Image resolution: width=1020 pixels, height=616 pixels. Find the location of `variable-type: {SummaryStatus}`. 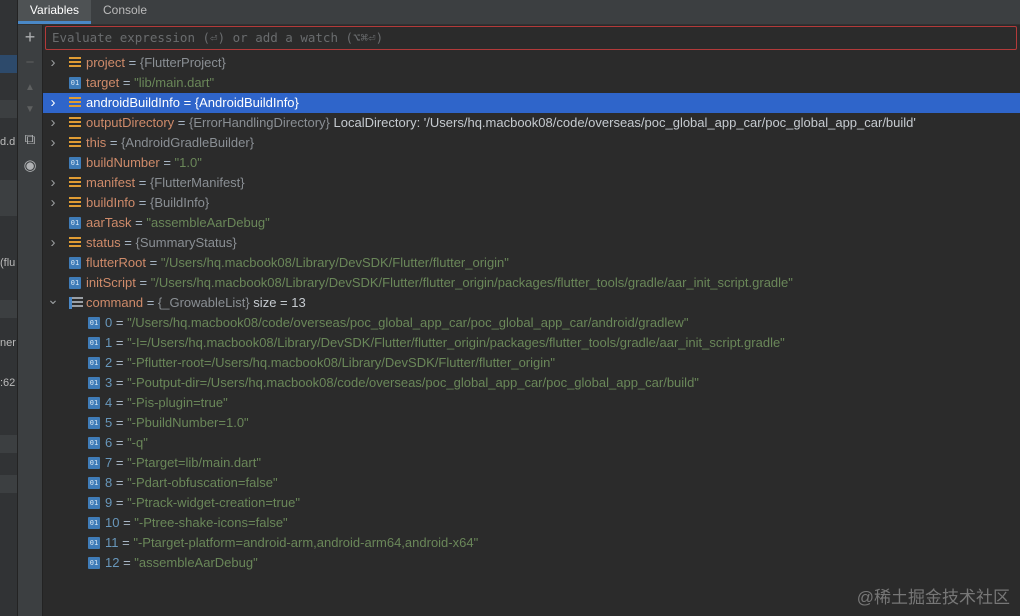

variable-type: {SummaryStatus} is located at coordinates (186, 242).